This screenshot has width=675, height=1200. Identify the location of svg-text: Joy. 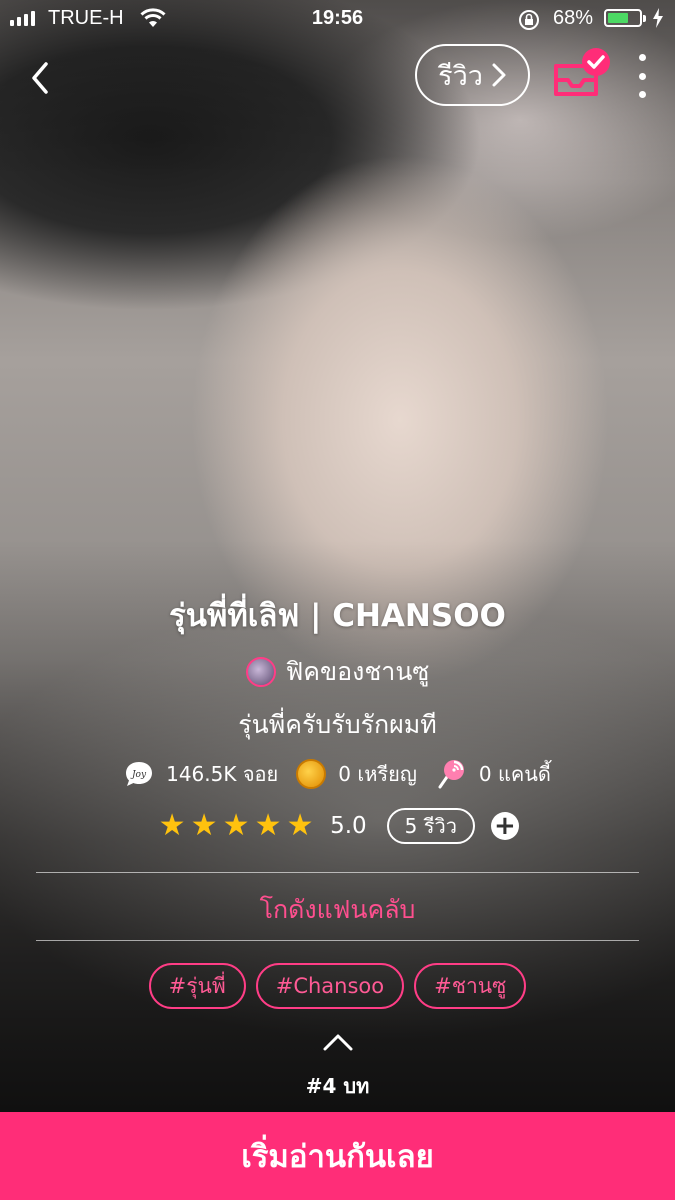
(138, 775).